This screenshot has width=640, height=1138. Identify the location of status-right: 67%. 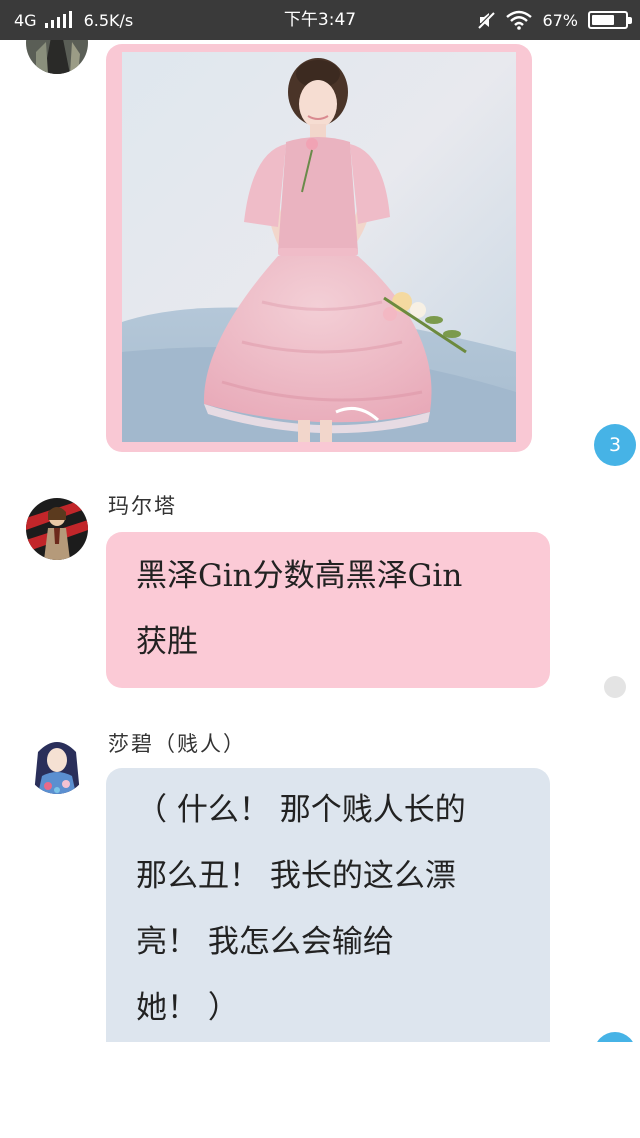
(554, 20).